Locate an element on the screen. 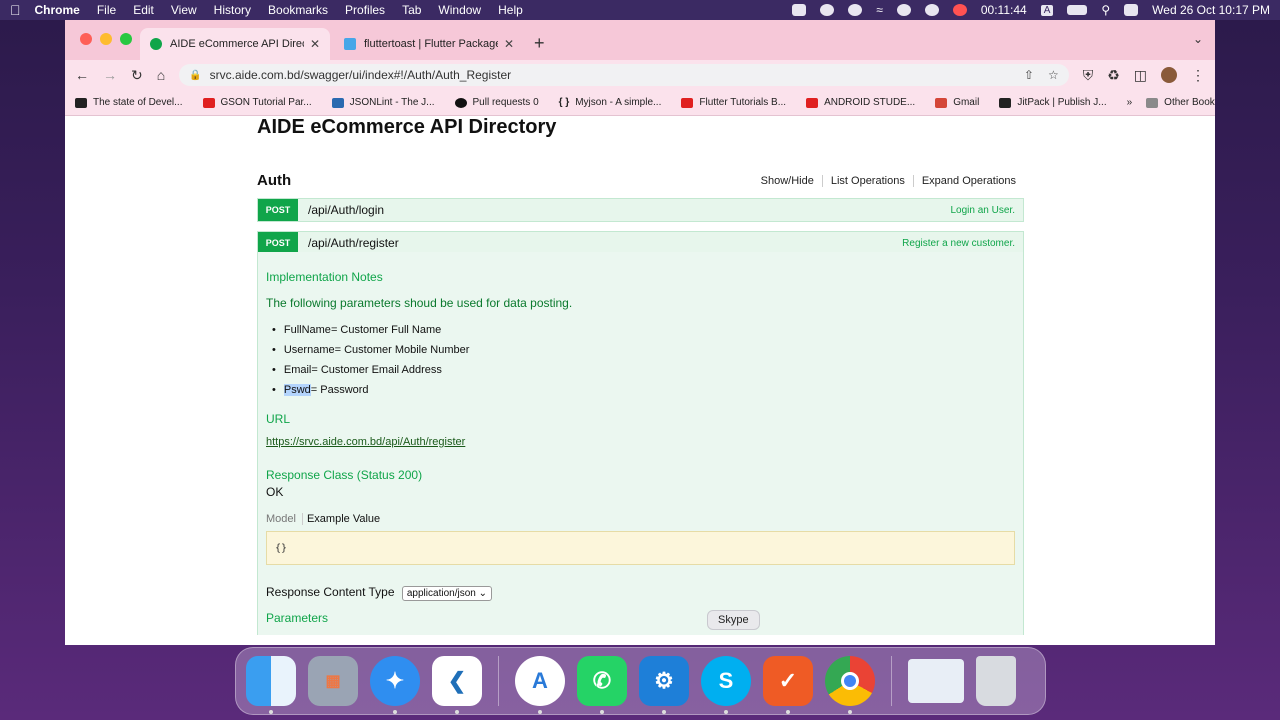  chrome-menu-icon: ⋮ is located at coordinates (1198, 75).